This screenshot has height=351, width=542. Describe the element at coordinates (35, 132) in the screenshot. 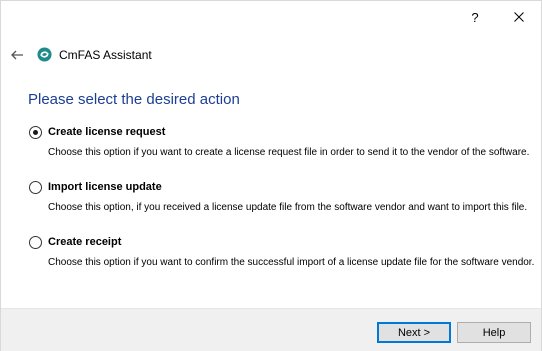

I see `radio-create-license-request` at that location.